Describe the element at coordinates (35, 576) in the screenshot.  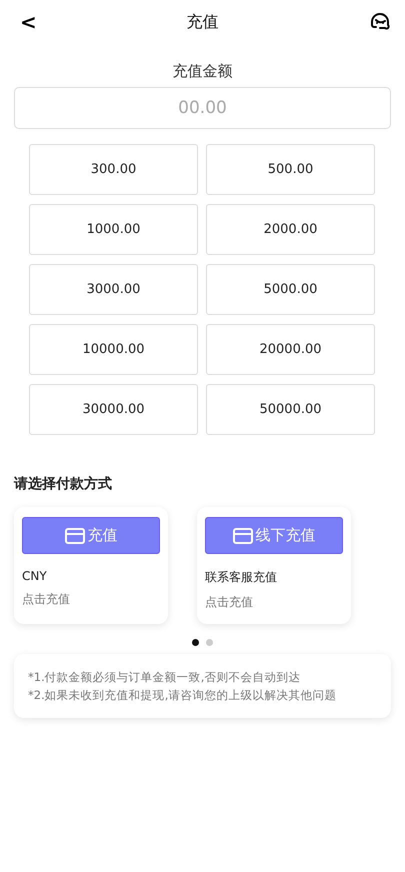
I see `method-name: CNY` at that location.